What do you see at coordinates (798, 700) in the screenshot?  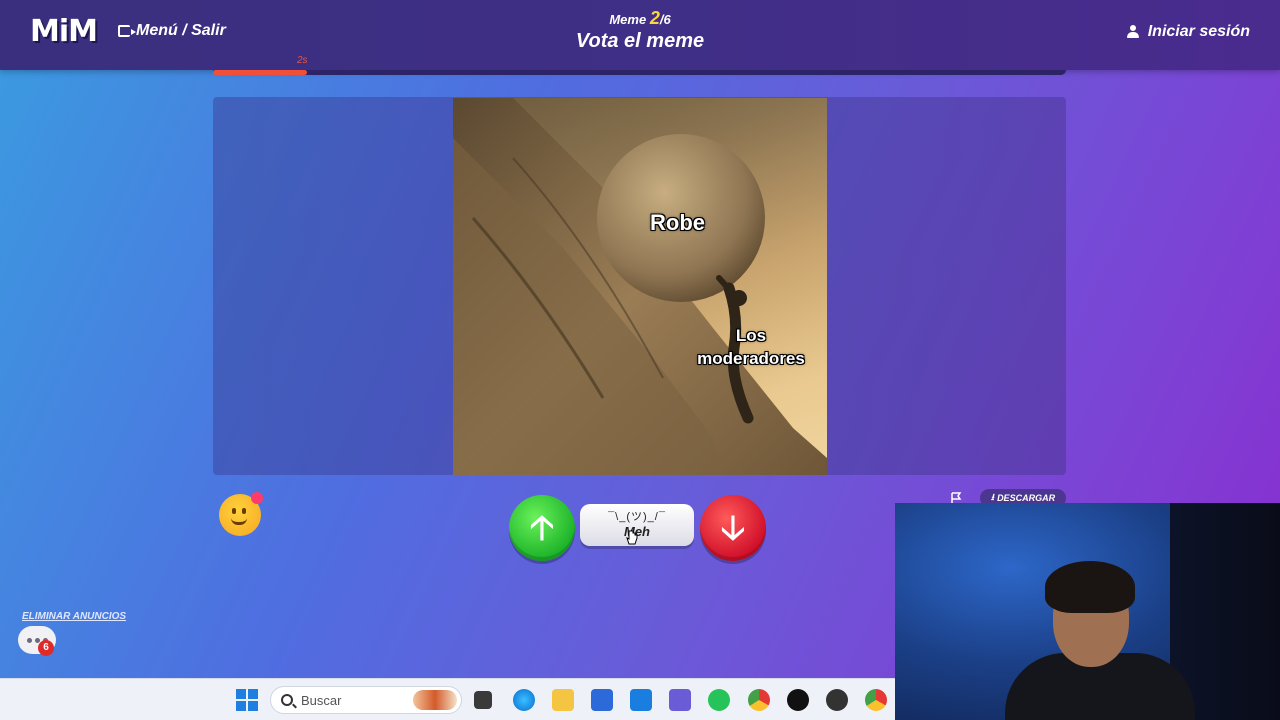 I see `upwork-icon` at bounding box center [798, 700].